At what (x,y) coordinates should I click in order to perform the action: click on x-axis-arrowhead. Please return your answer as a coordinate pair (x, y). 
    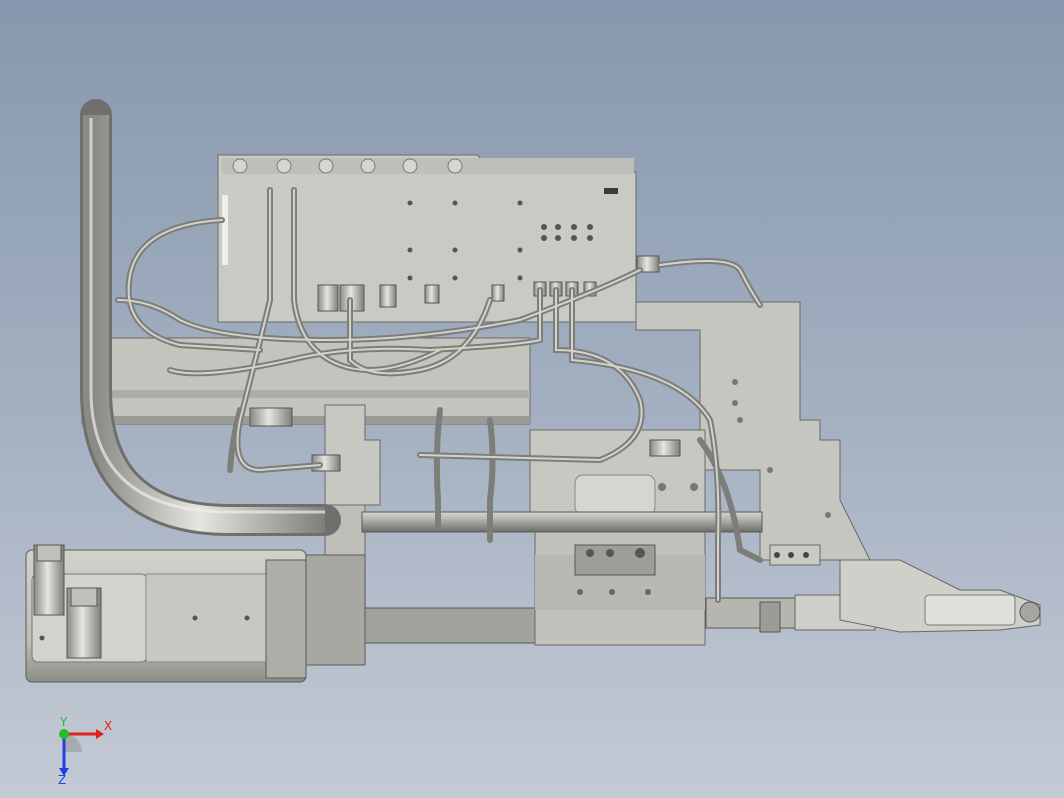
    Looking at the image, I should click on (100, 734).